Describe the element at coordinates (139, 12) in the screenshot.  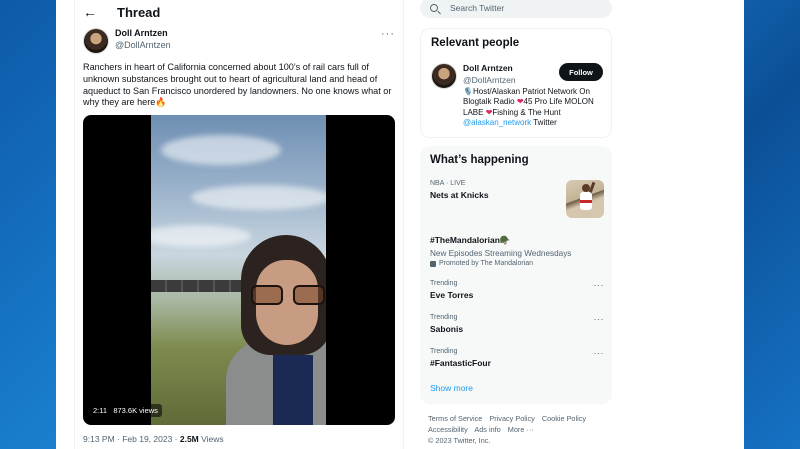
I see `thread-title: Thread` at that location.